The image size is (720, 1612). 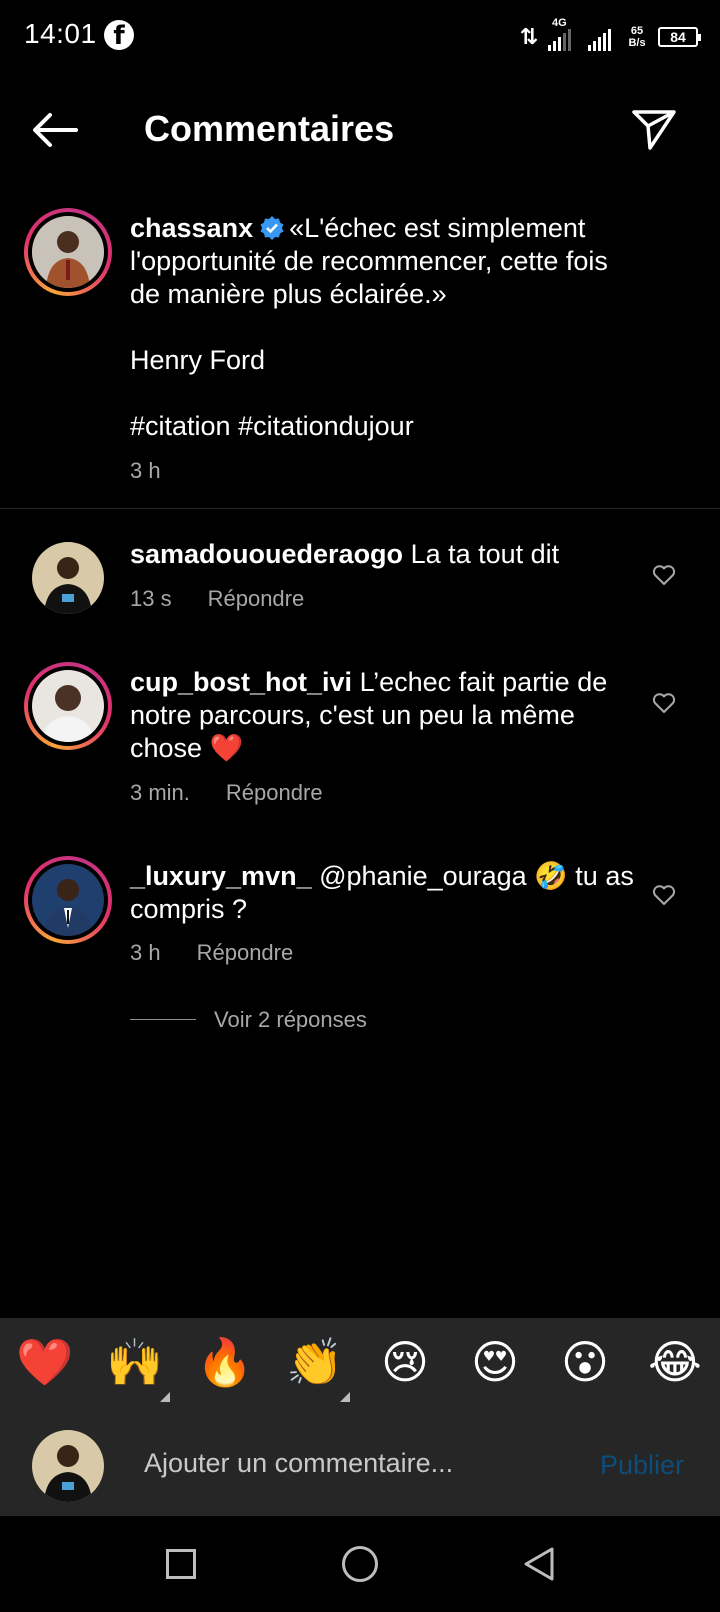 I want to click on caption-author: Henry Ford, so click(x=198, y=360).